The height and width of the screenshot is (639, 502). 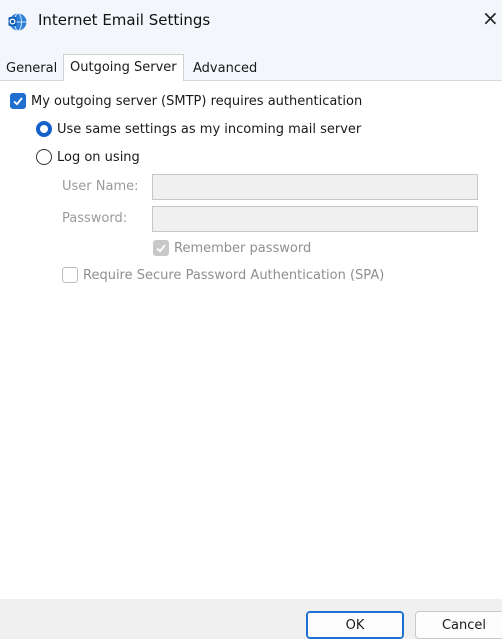 I want to click on username-input, so click(x=315, y=187).